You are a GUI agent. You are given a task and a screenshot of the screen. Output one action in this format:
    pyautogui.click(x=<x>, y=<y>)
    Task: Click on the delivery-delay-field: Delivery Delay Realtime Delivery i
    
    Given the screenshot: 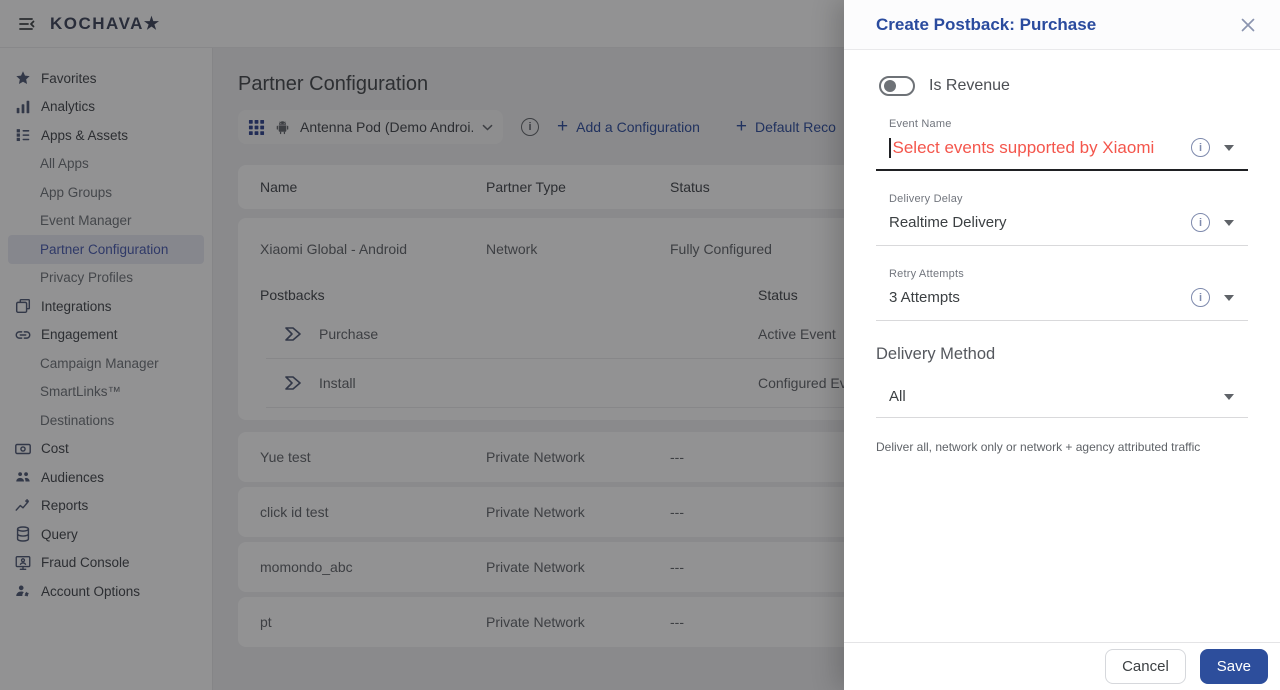 What is the action you would take?
    pyautogui.click(x=1062, y=219)
    